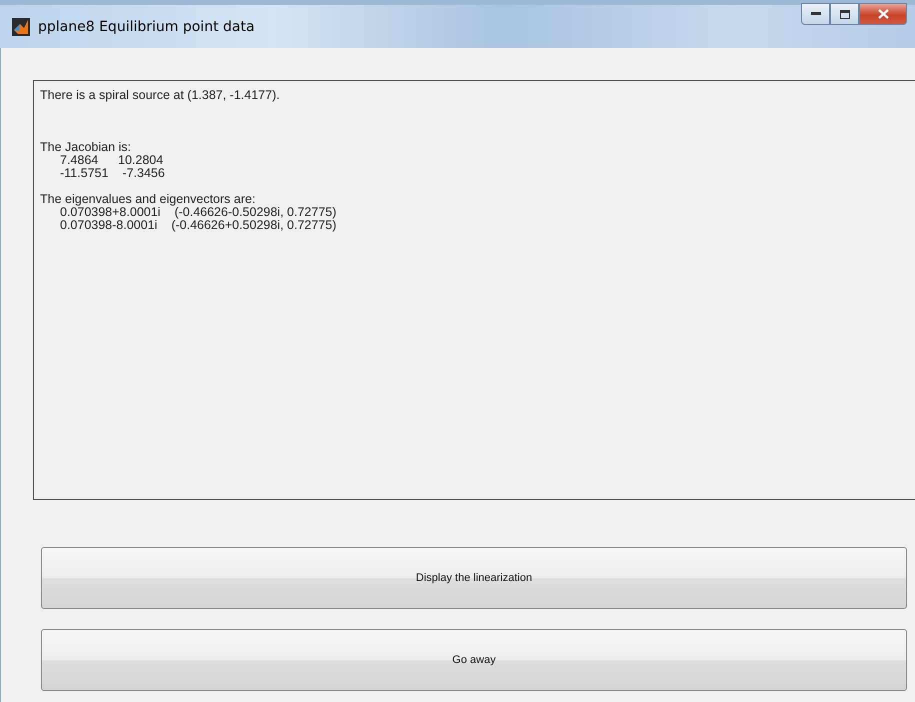  Describe the element at coordinates (474, 578) in the screenshot. I see `action-button: Display the linearization` at that location.